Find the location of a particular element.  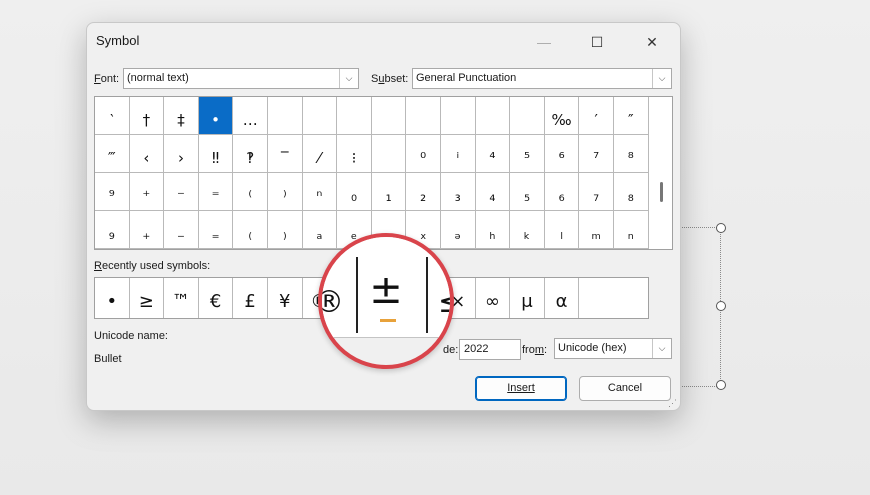

zoom-magnifier: ® ± ≤ is located at coordinates (386, 301).